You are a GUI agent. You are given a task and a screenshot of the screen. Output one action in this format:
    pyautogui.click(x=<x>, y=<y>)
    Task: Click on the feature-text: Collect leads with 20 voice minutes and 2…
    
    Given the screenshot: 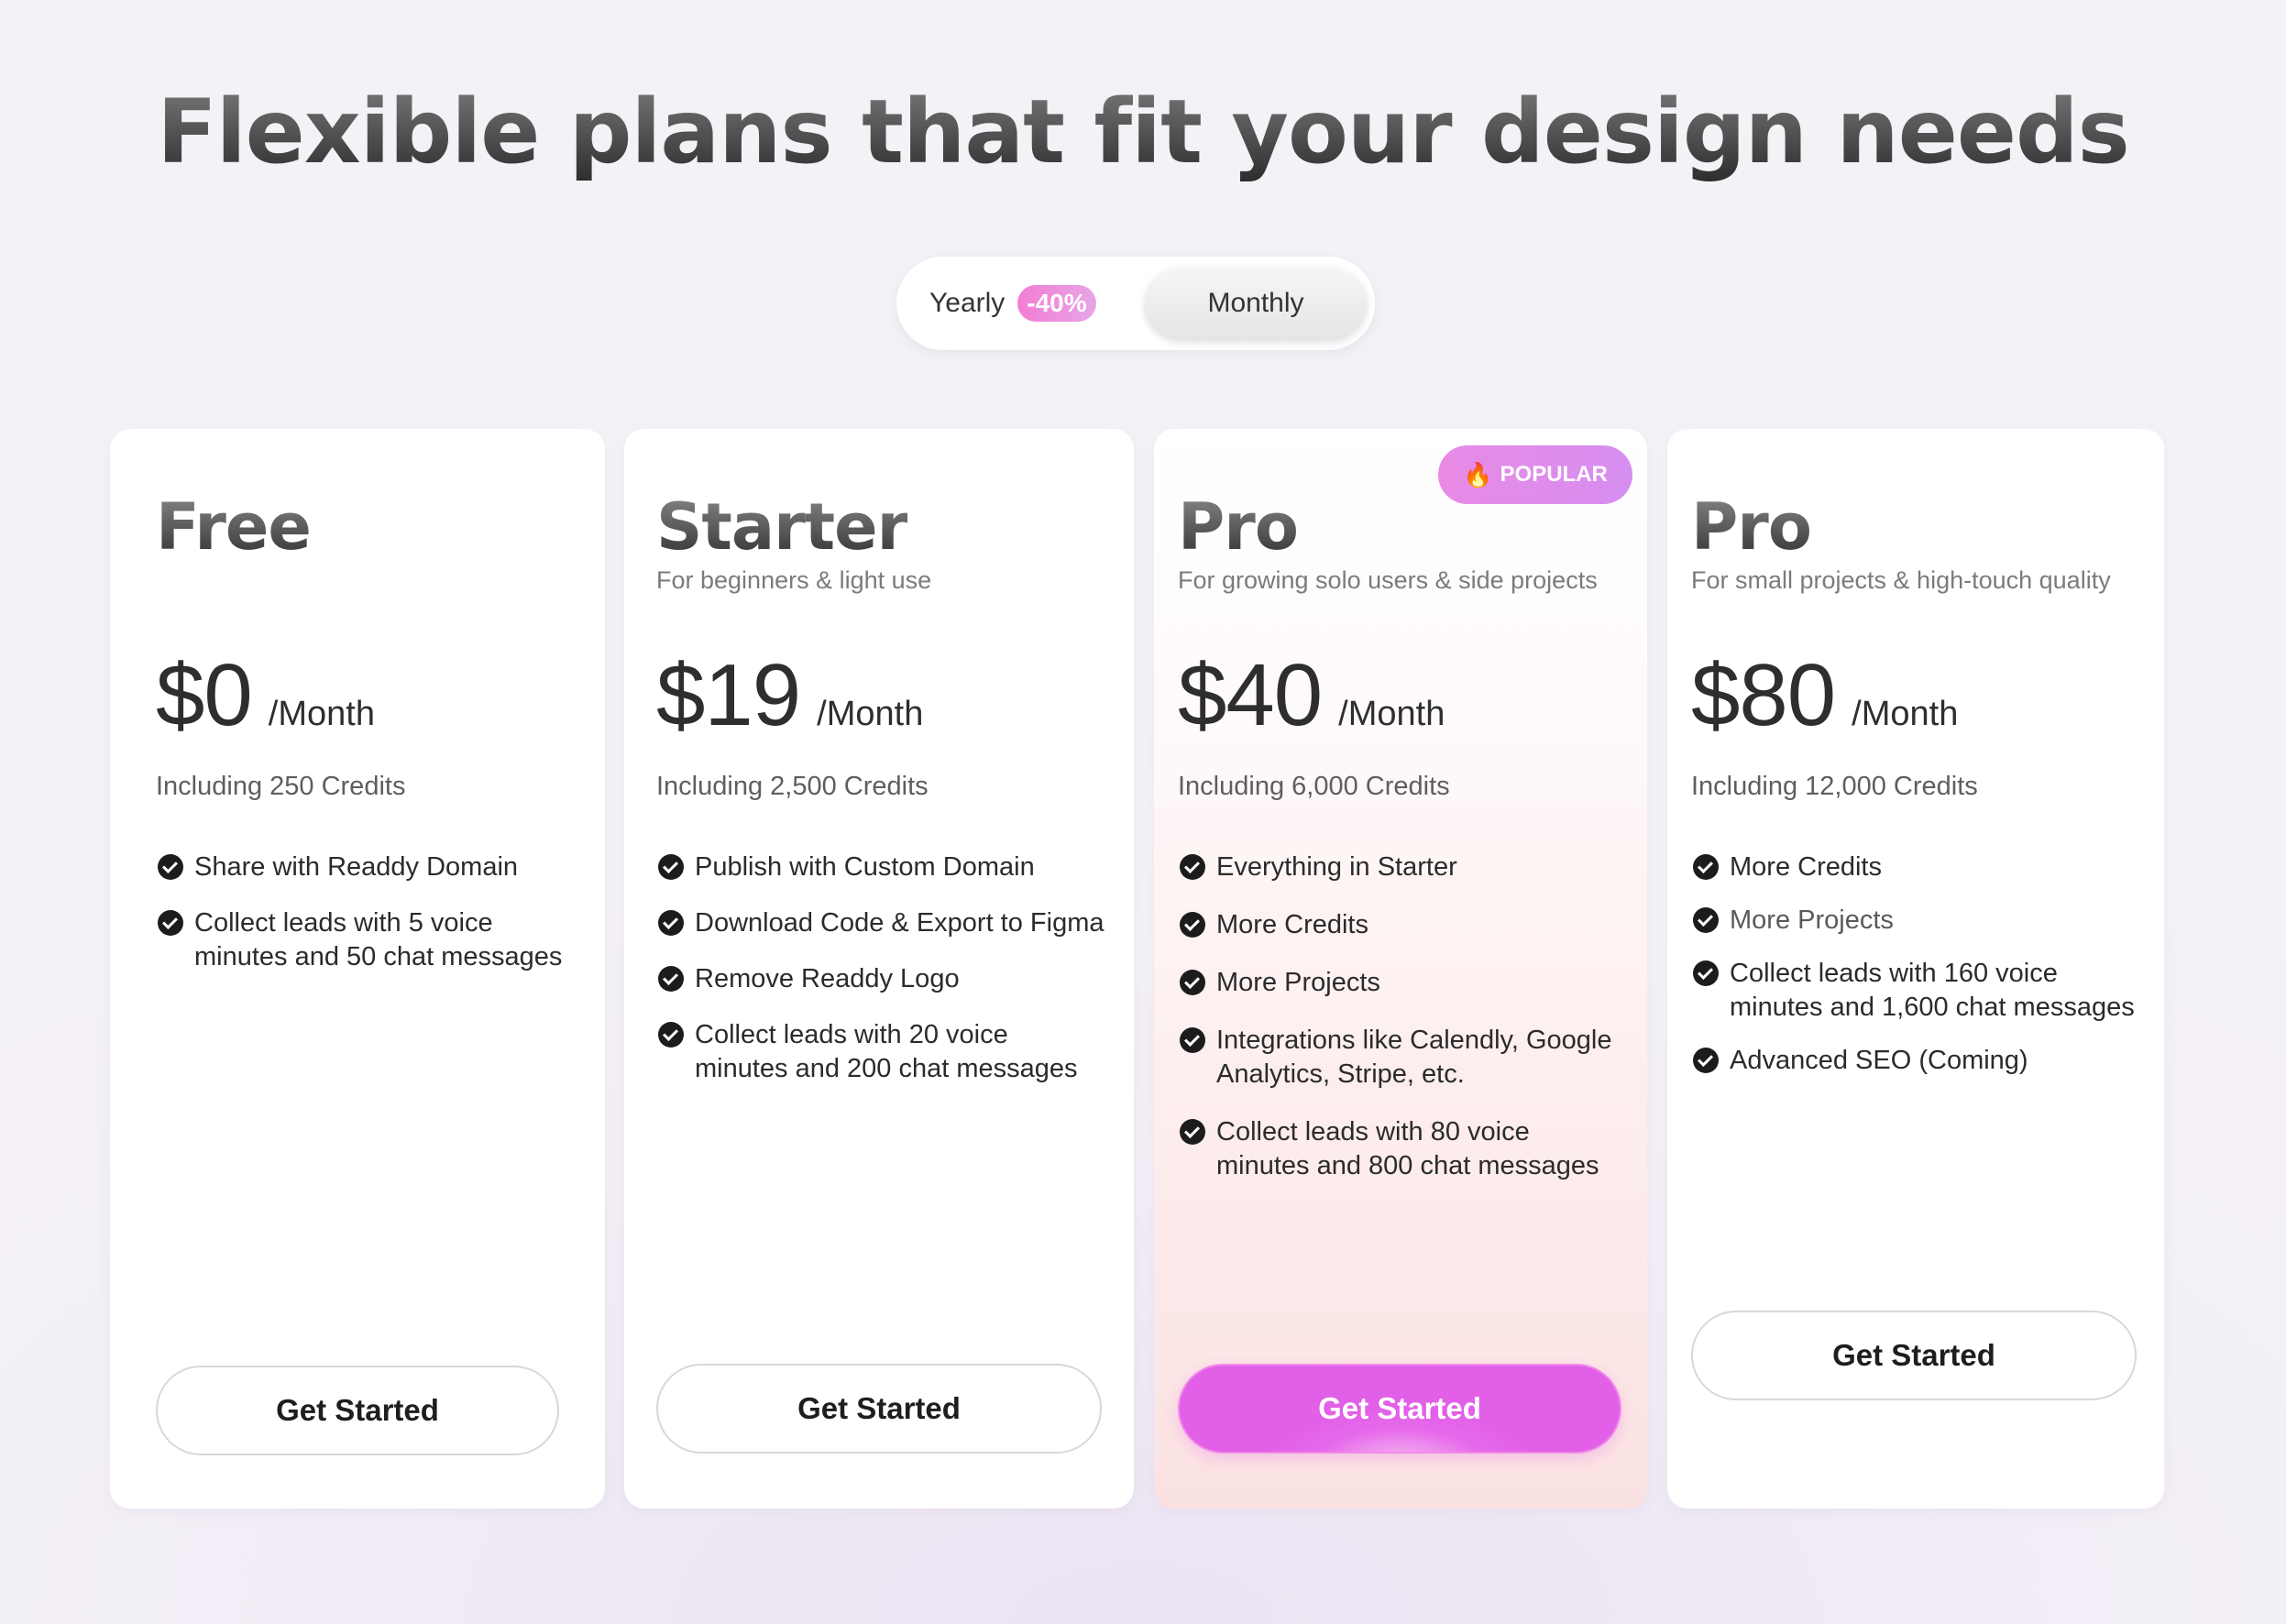 What is the action you would take?
    pyautogui.click(x=886, y=1051)
    